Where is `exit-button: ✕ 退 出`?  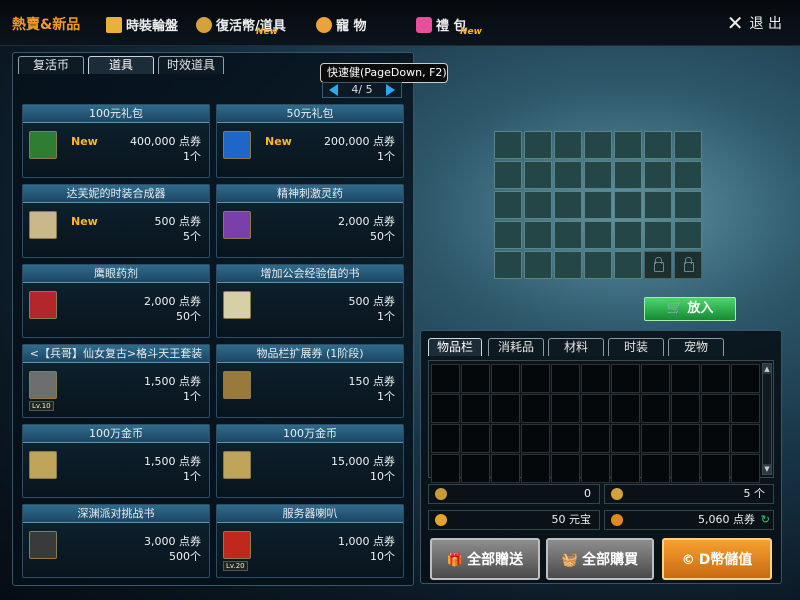 exit-button: ✕ 退 出 is located at coordinates (754, 23).